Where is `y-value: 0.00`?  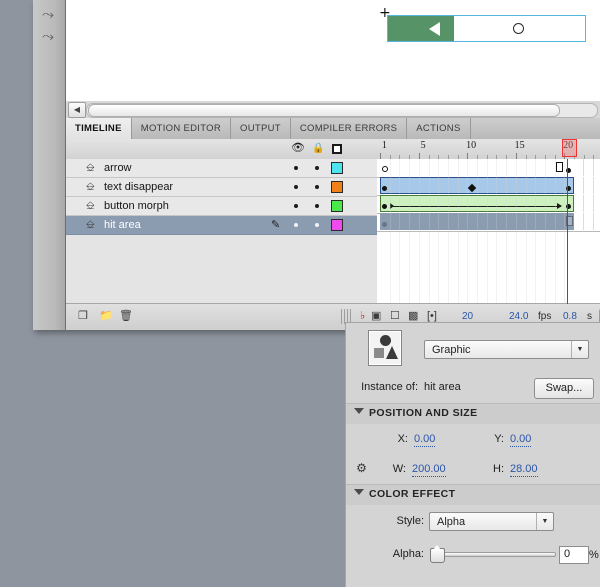
y-value: 0.00 is located at coordinates (521, 439).